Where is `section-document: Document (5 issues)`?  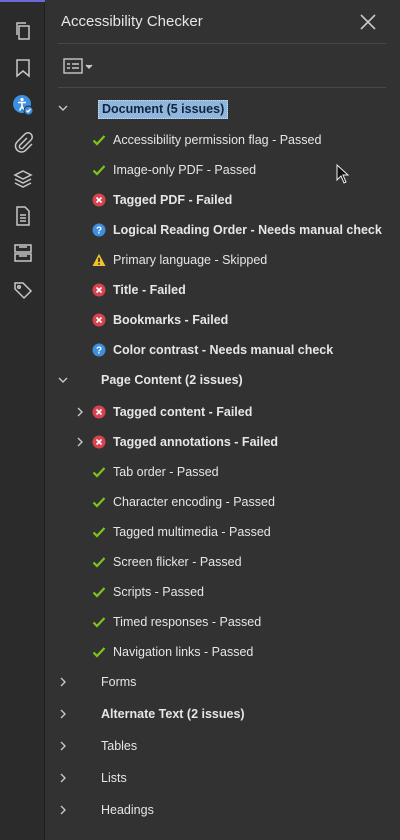 section-document: Document (5 issues) is located at coordinates (223, 108).